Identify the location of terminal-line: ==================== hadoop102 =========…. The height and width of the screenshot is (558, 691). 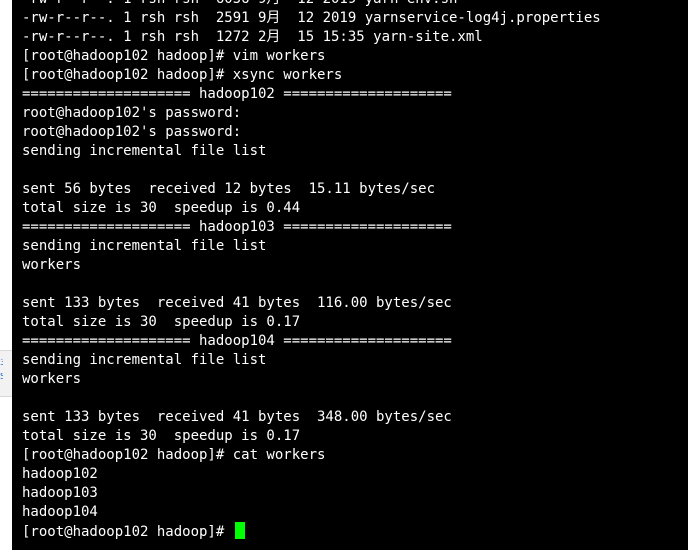
(237, 94).